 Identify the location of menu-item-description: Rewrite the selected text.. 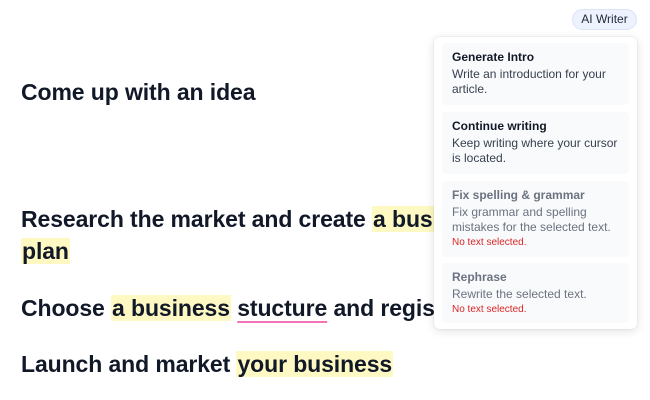
(519, 294).